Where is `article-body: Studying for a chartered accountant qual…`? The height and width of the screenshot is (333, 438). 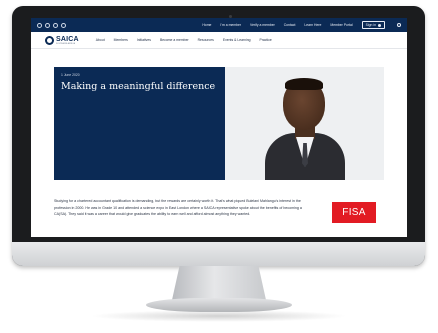
article-body: Studying for a chartered accountant qual… is located at coordinates (178, 207).